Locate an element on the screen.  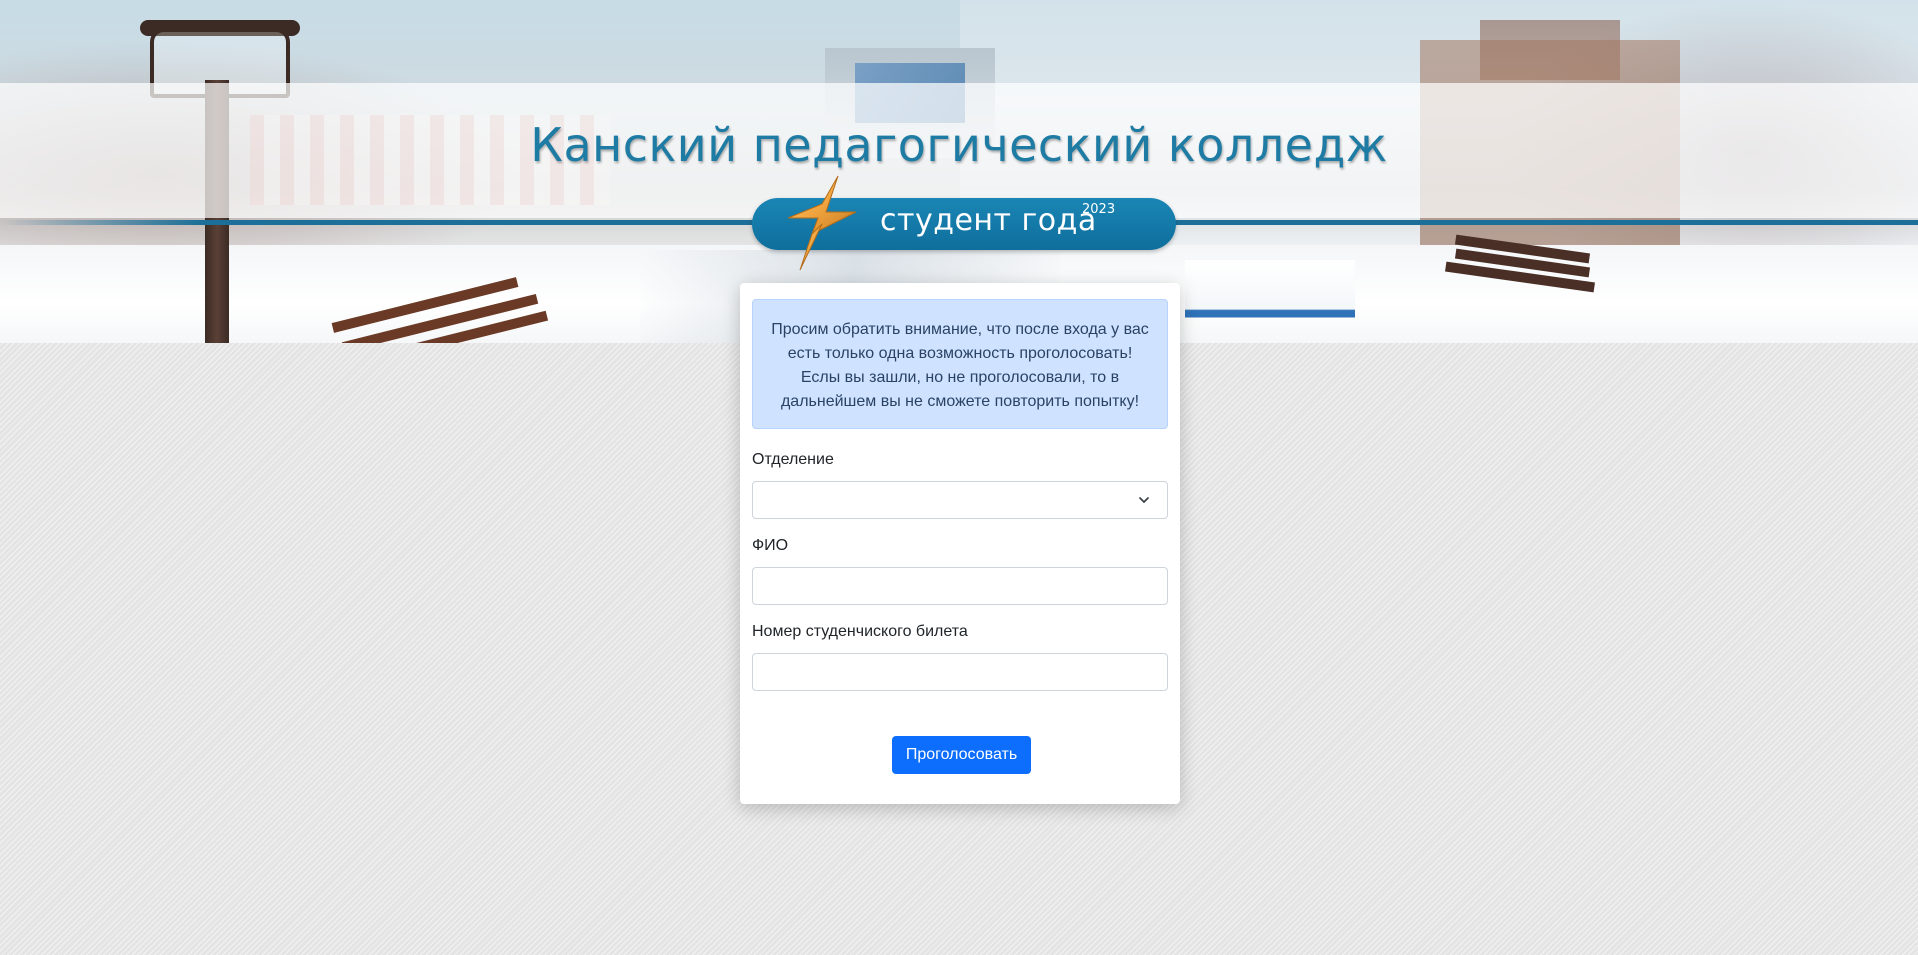
fio-input is located at coordinates (960, 586).